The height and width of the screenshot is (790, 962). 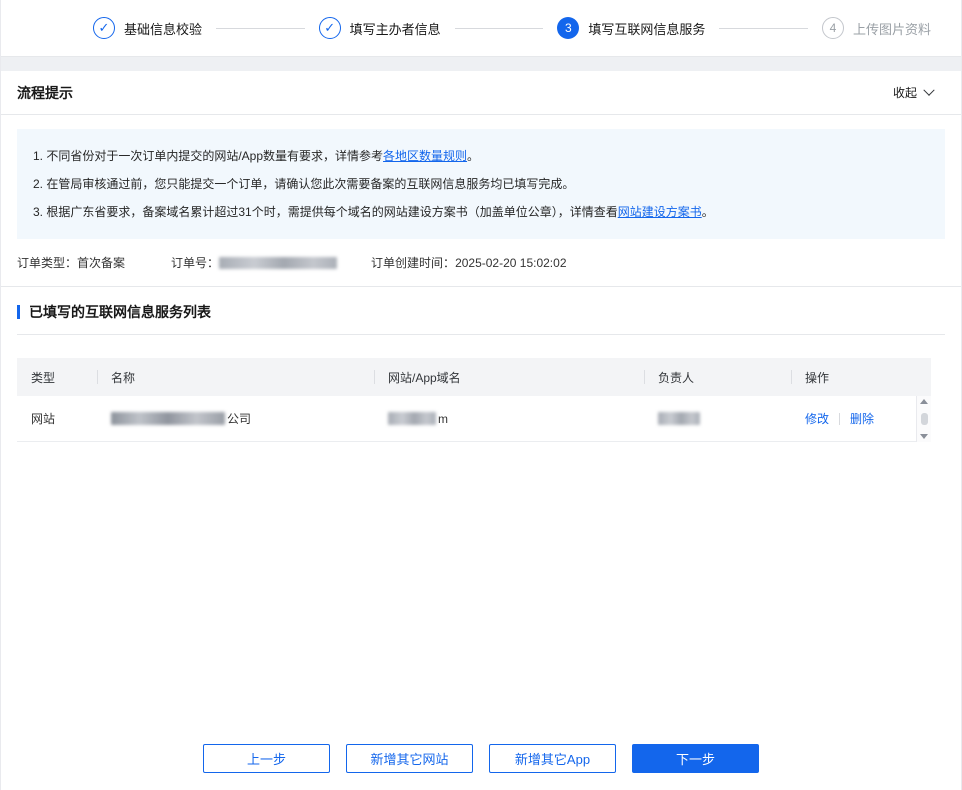 What do you see at coordinates (717, 418) in the screenshot?
I see `cell-owner` at bounding box center [717, 418].